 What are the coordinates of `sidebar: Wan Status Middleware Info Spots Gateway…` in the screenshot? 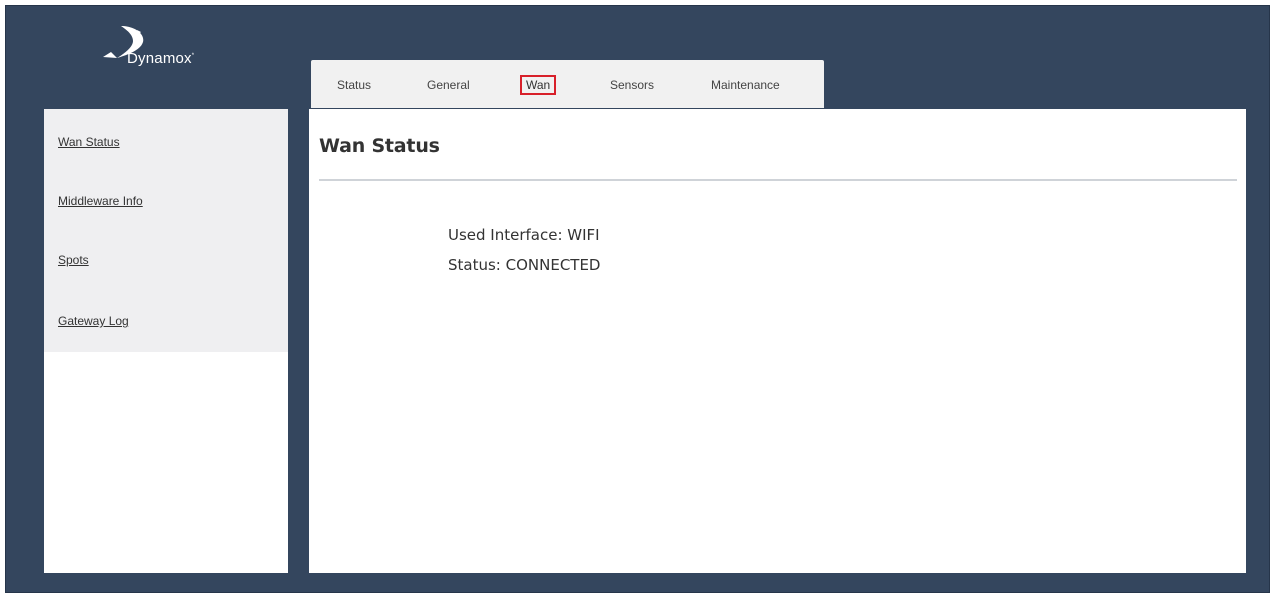 It's located at (166, 341).